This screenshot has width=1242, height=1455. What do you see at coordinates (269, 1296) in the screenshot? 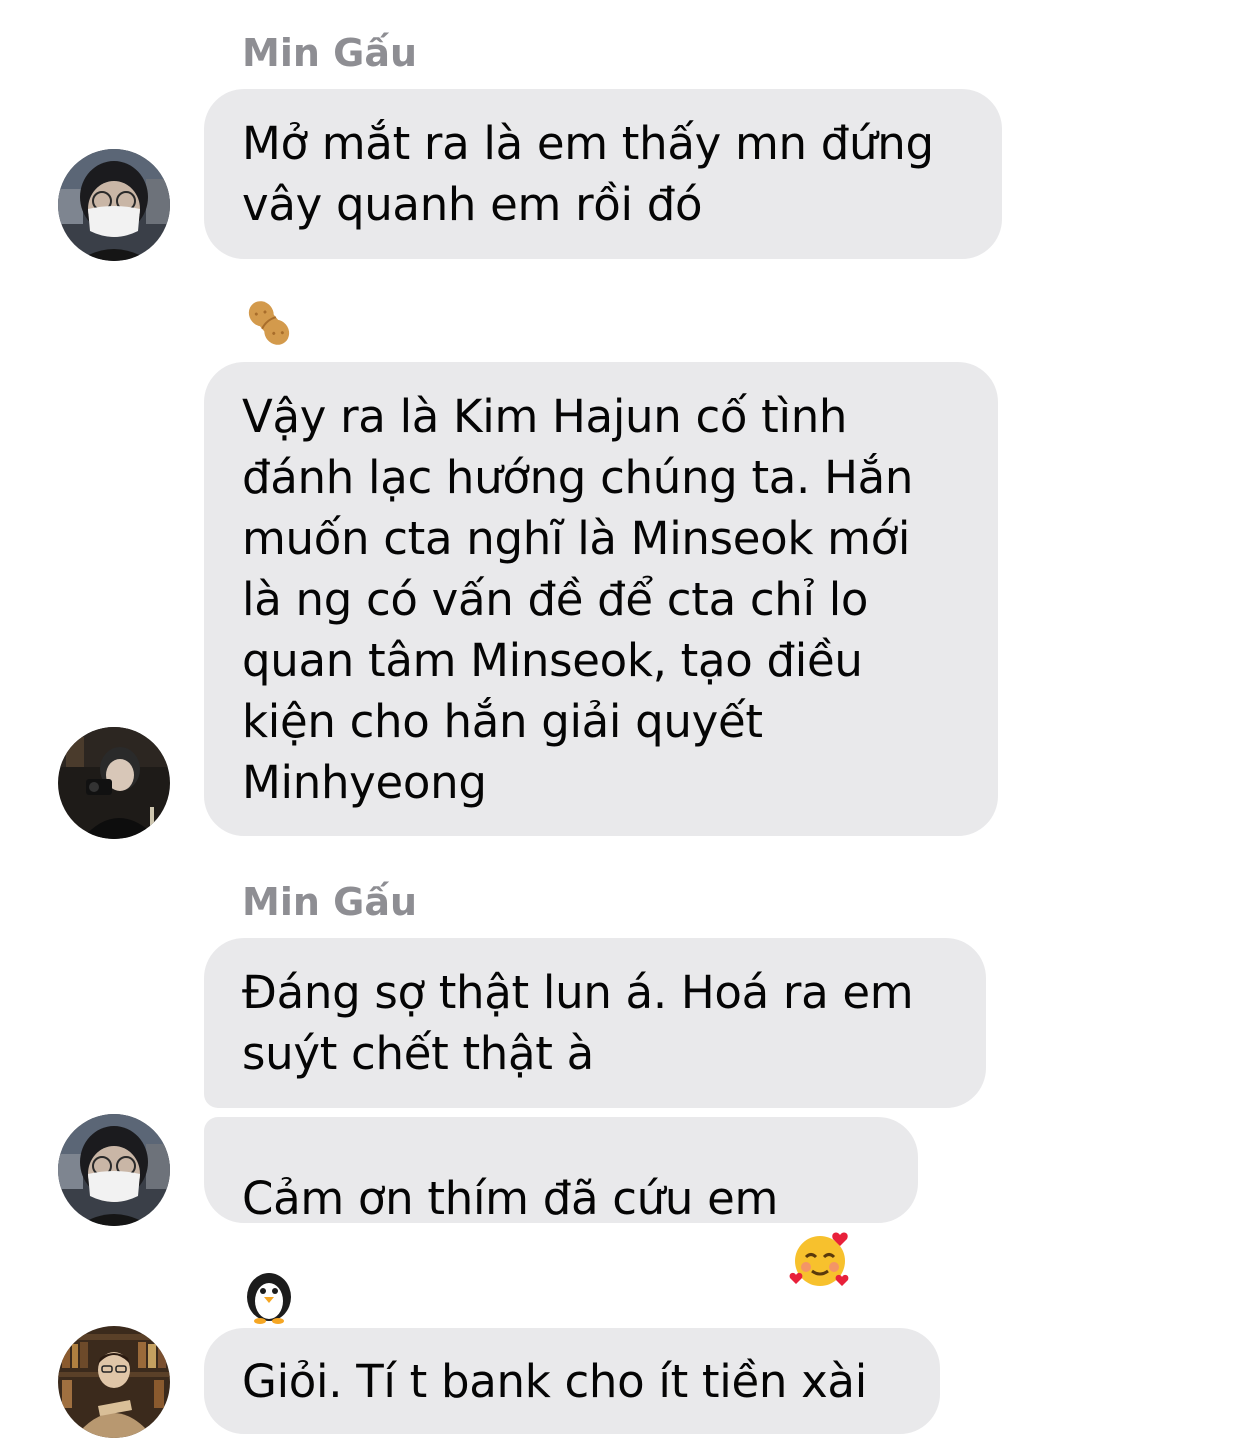
I see `penguin-icon` at bounding box center [269, 1296].